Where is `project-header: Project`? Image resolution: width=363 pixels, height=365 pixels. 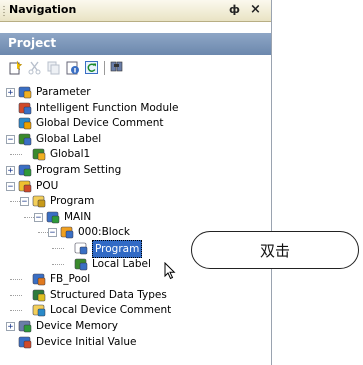 project-header: Project is located at coordinates (135, 44).